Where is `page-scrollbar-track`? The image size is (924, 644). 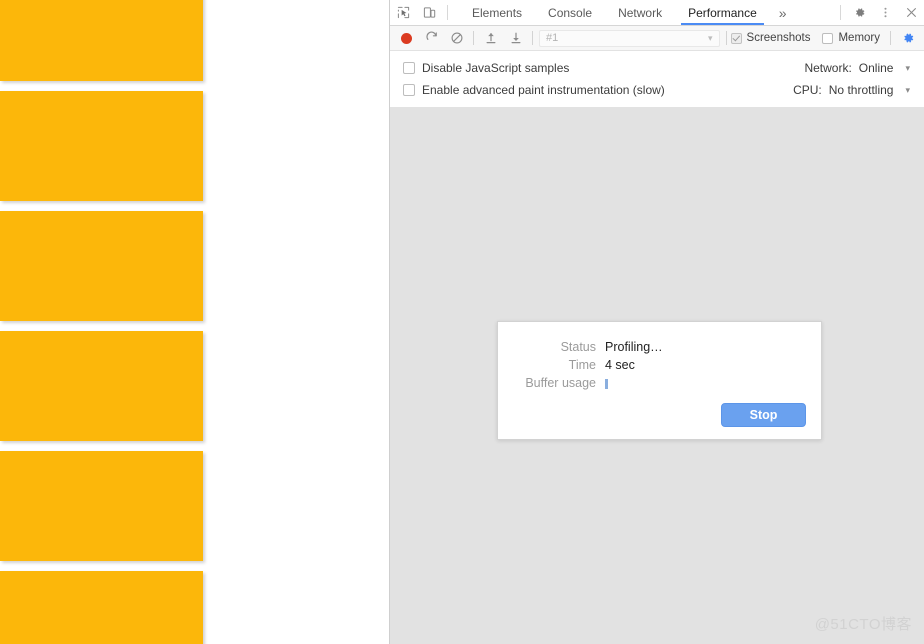 page-scrollbar-track is located at coordinates (383, 322).